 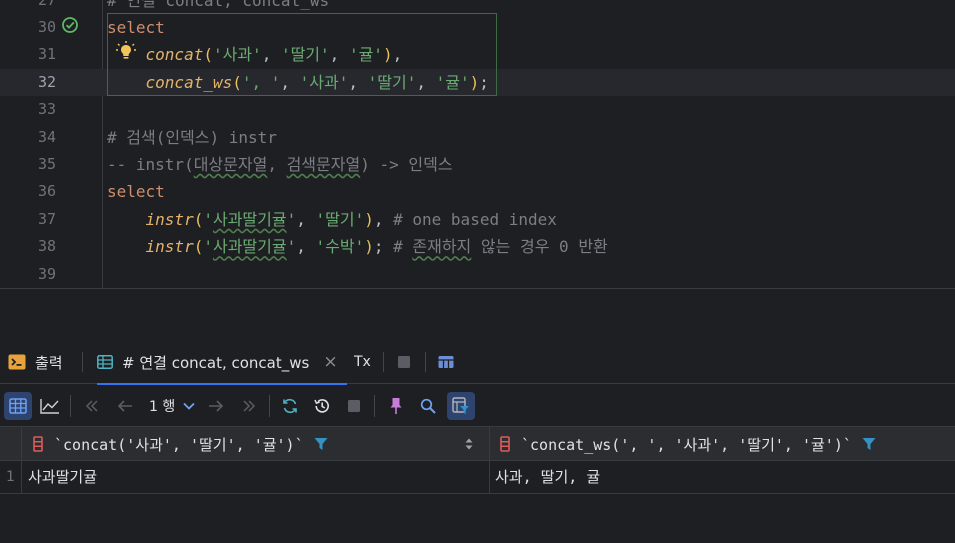 What do you see at coordinates (105, 362) in the screenshot?
I see `table-icon` at bounding box center [105, 362].